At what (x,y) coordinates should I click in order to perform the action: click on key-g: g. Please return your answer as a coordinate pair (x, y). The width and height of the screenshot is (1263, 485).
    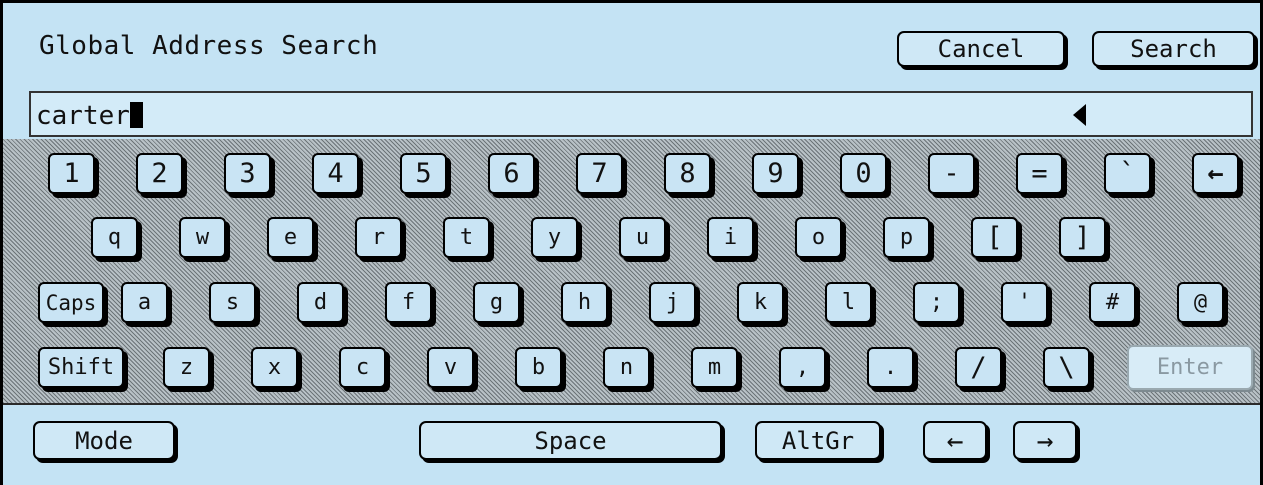
    Looking at the image, I should click on (496, 302).